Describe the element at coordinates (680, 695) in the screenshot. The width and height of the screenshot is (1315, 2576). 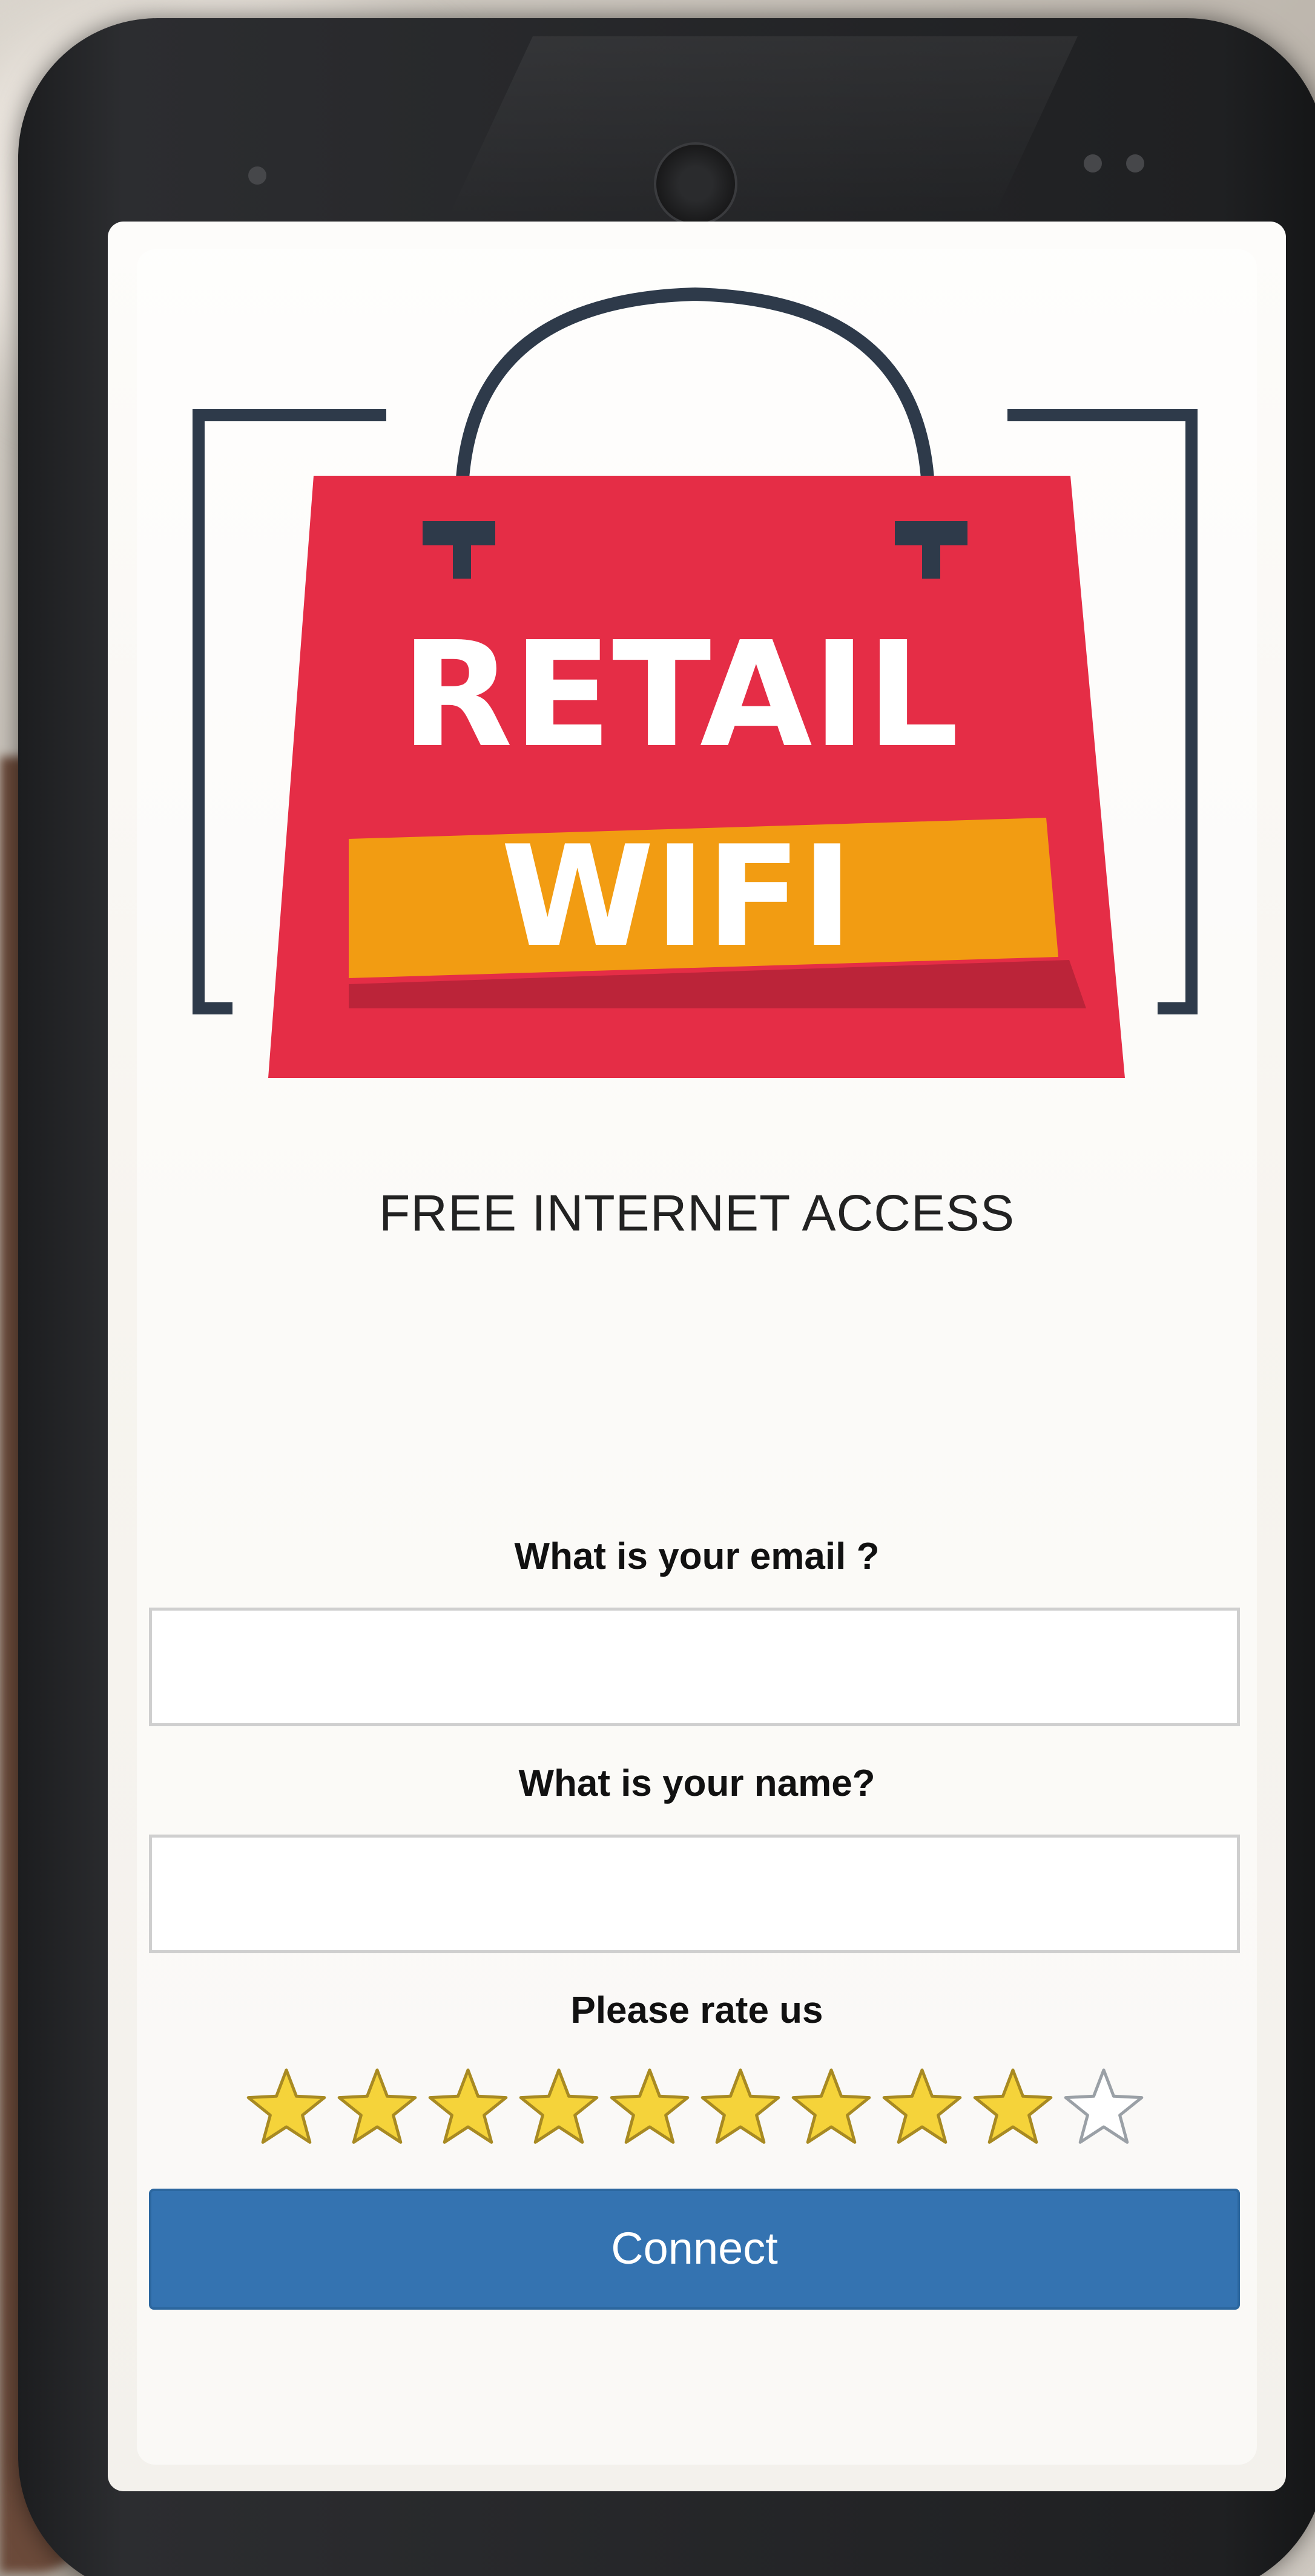
I see `logo-line-1: RETAIL` at that location.